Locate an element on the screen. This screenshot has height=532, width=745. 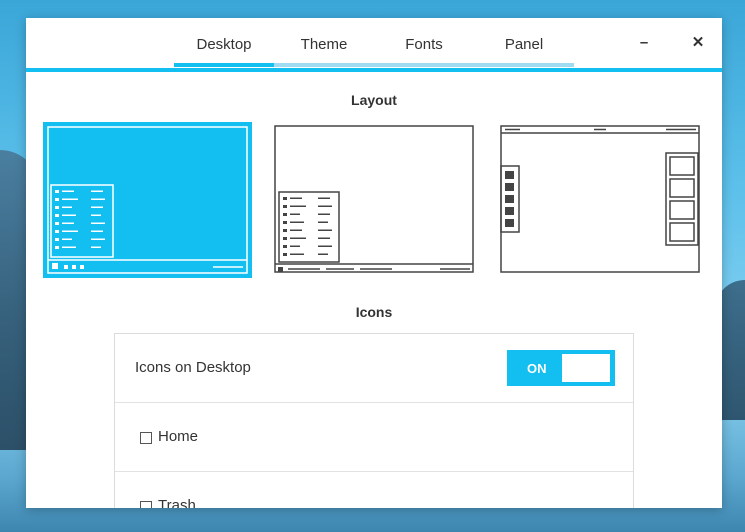
layout-option-bottom-panel-outline is located at coordinates (374, 200).